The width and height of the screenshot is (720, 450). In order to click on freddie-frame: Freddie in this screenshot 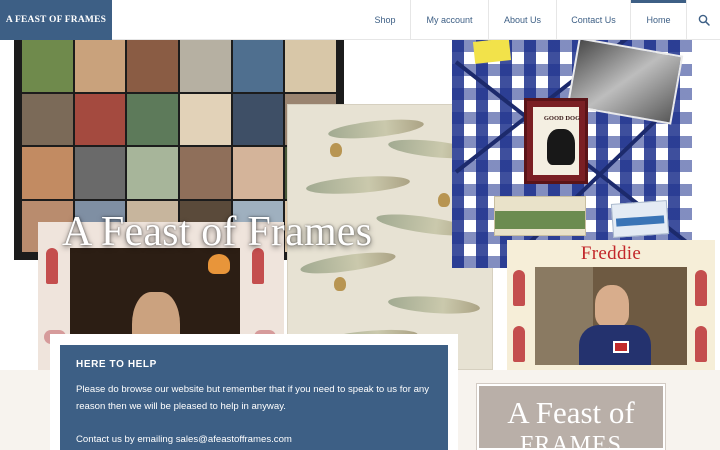, I will do `click(611, 305)`.